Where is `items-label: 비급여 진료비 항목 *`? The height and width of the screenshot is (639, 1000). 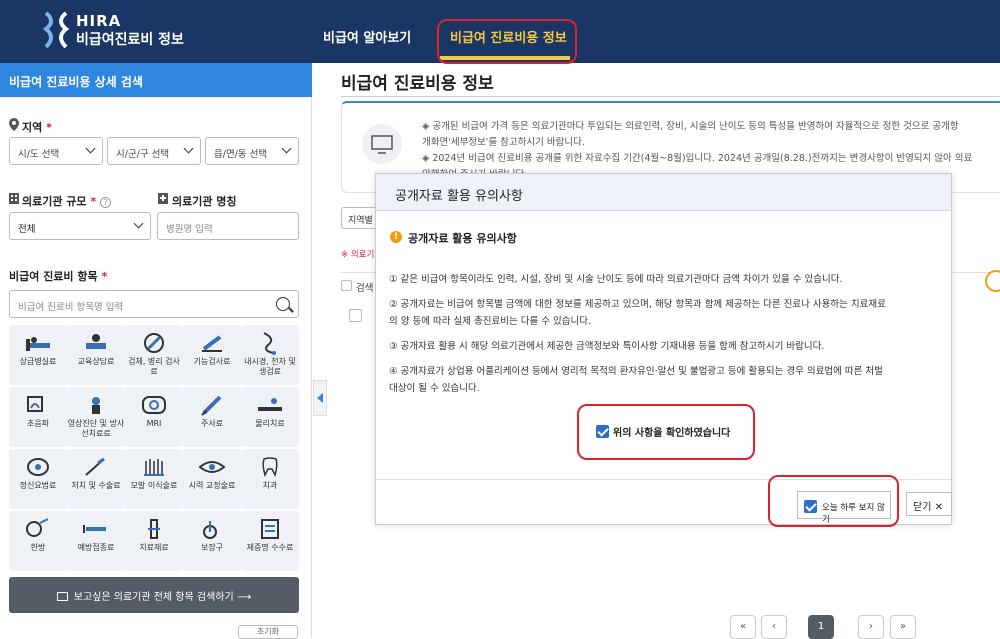 items-label: 비급여 진료비 항목 * is located at coordinates (58, 276).